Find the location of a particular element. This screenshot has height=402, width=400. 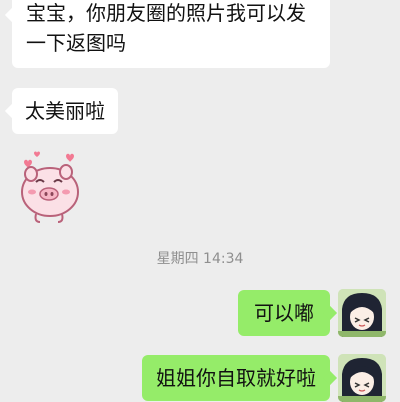

outgoing-message-bubble: 可以嘟 is located at coordinates (288, 313).